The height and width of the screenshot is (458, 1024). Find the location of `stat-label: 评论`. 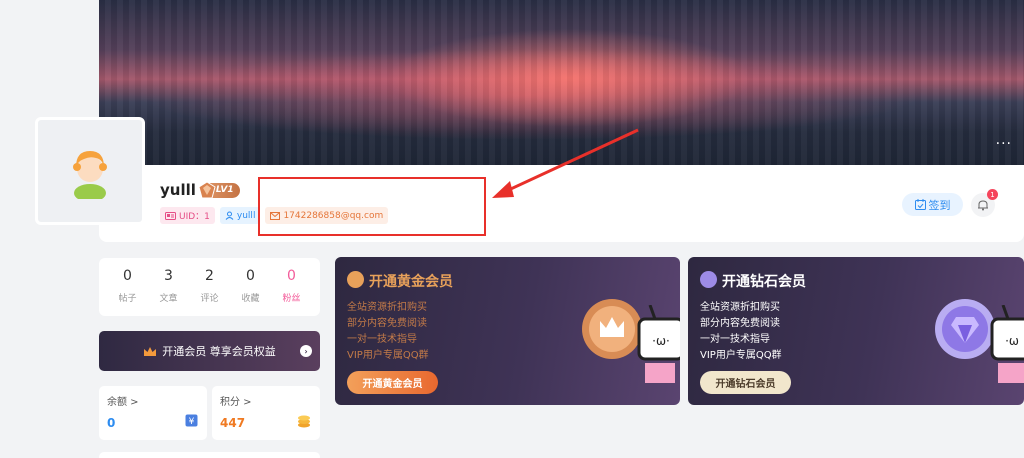

stat-label: 评论 is located at coordinates (209, 299).